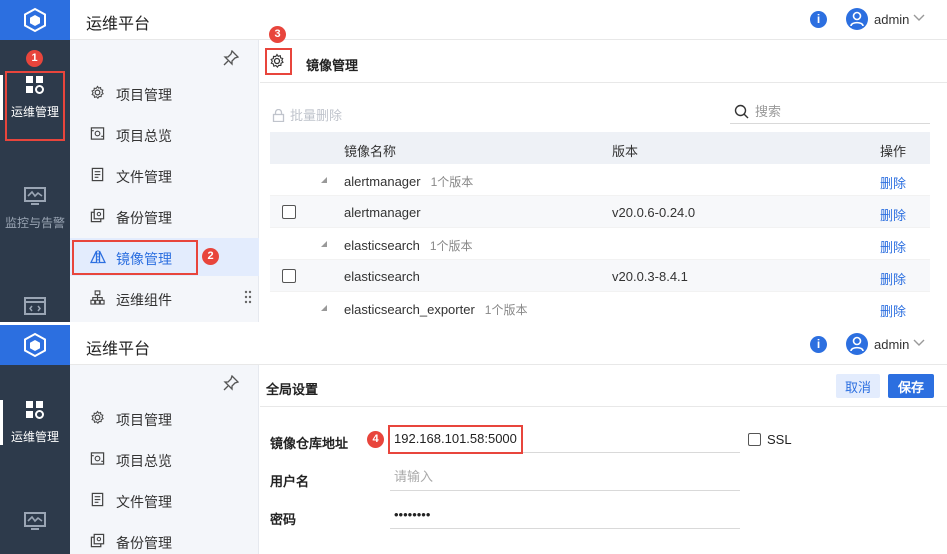  What do you see at coordinates (603, 386) in the screenshot?
I see `settings-header: 全局设置 取消 保存` at bounding box center [603, 386].